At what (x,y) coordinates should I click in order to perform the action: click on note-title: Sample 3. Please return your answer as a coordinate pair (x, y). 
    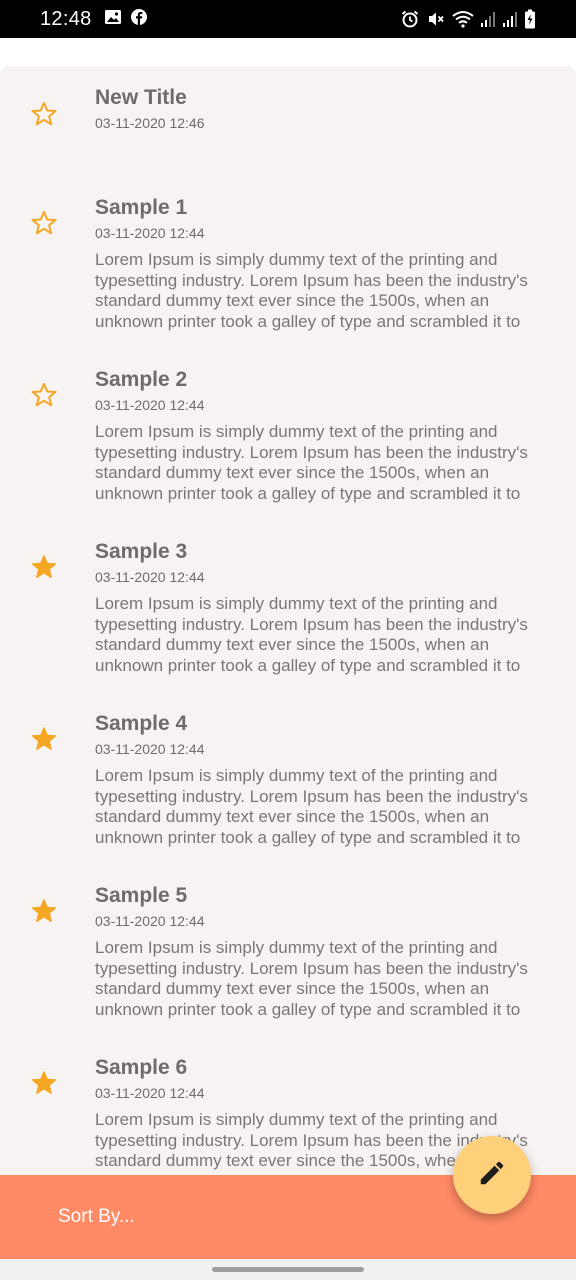
    Looking at the image, I should click on (141, 551).